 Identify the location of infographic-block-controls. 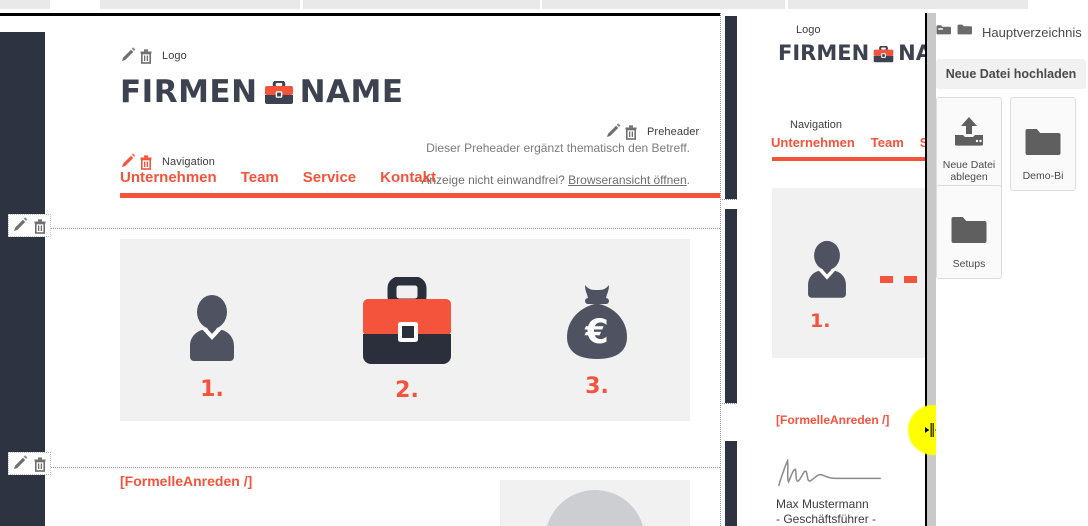
(30, 225).